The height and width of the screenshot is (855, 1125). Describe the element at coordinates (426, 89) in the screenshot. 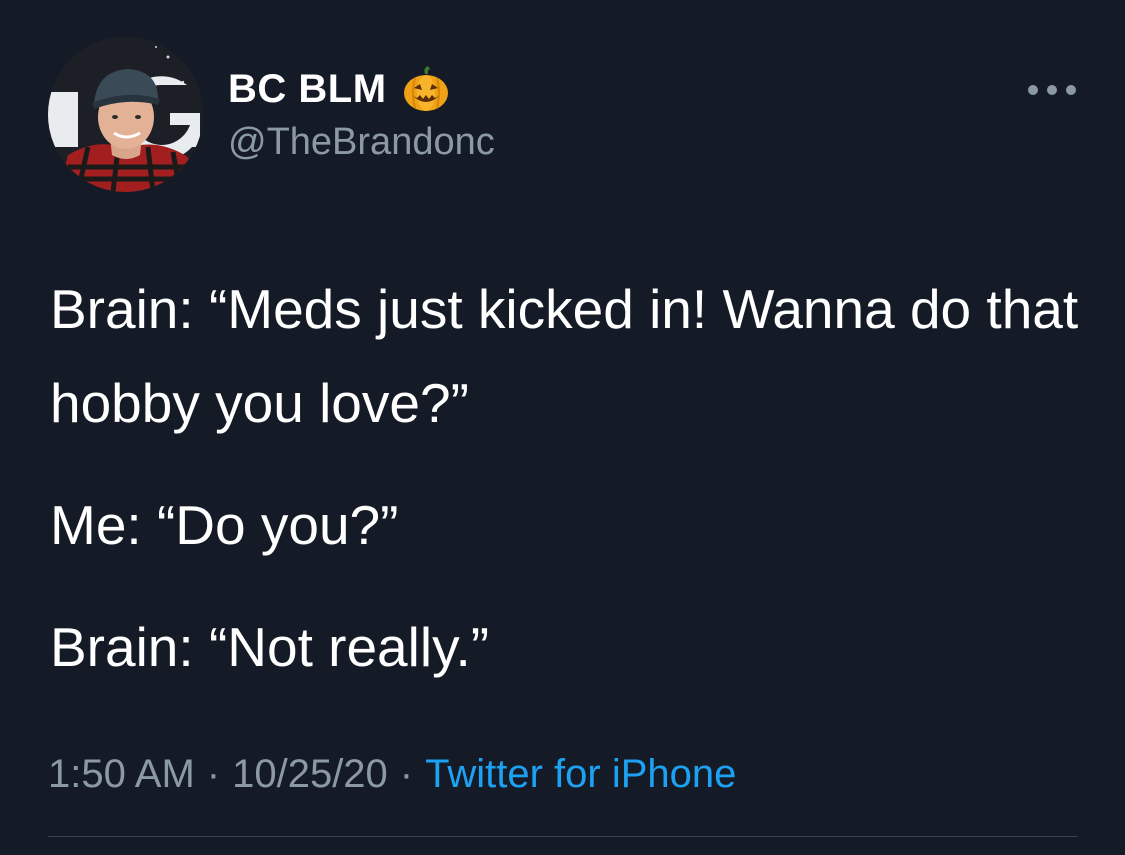

I see `jack-o-lantern-icon` at that location.